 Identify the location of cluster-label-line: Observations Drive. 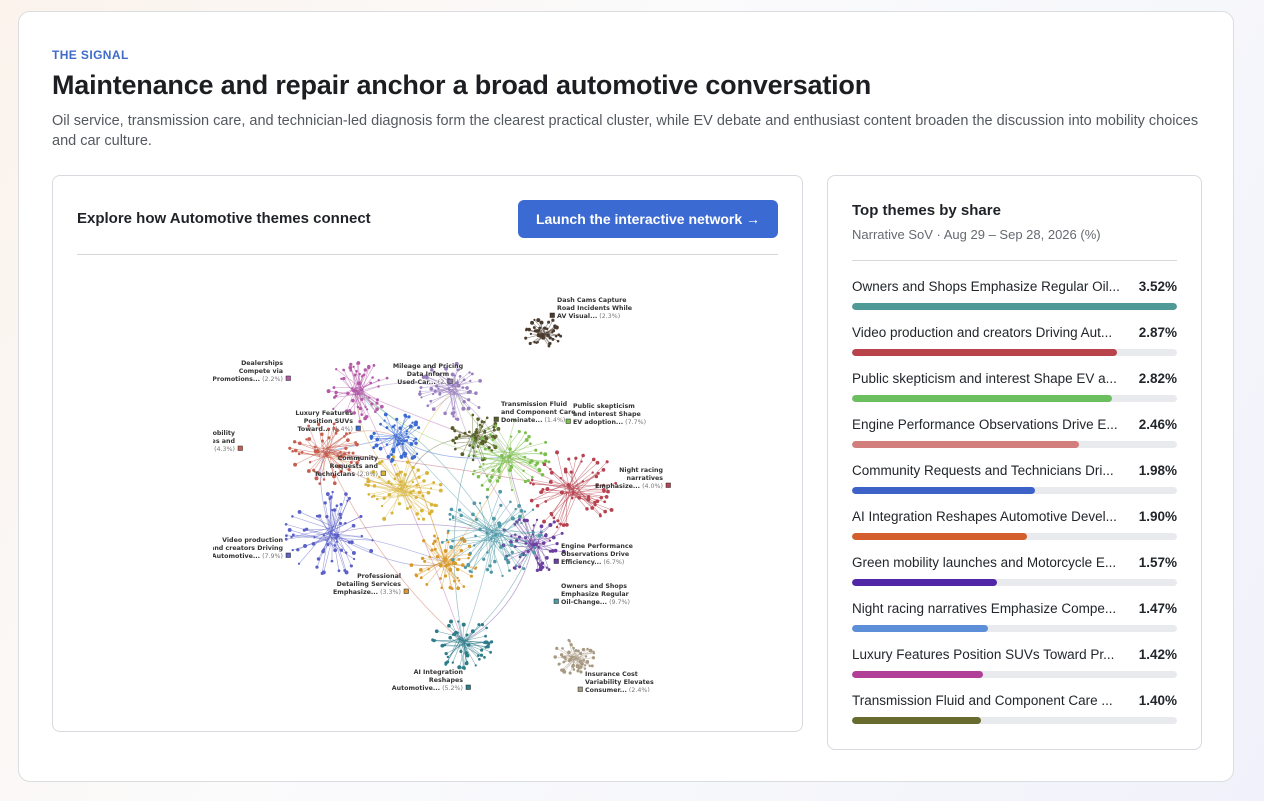
(595, 554).